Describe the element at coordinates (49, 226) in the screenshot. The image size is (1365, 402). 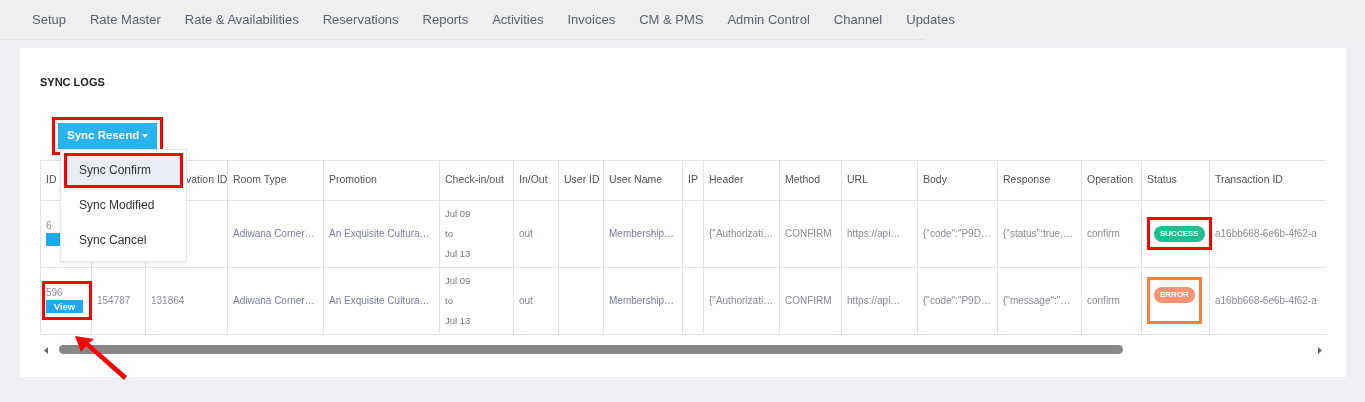
I see `id-text: 6` at that location.